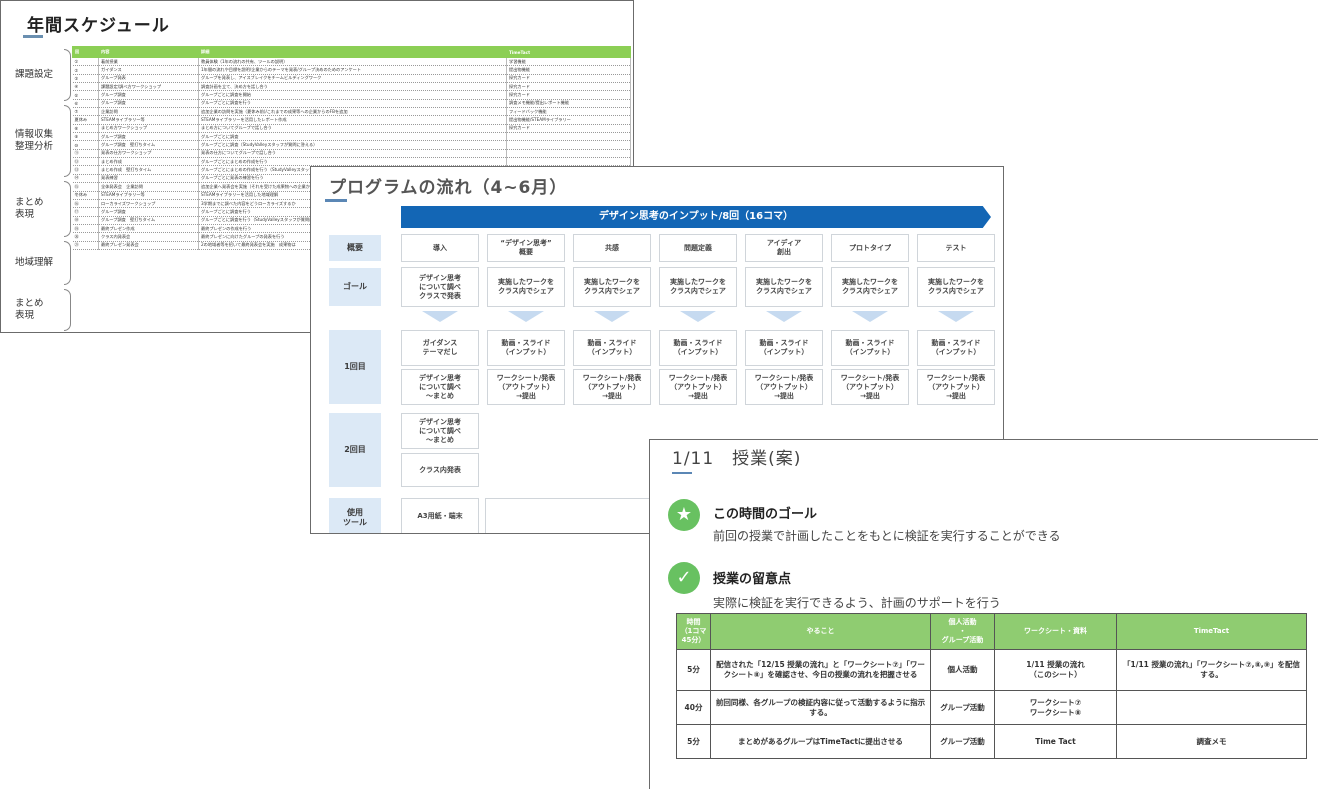 The height and width of the screenshot is (789, 1318). What do you see at coordinates (85, 220) in the screenshot?
I see `table-cell: ⑱` at bounding box center [85, 220].